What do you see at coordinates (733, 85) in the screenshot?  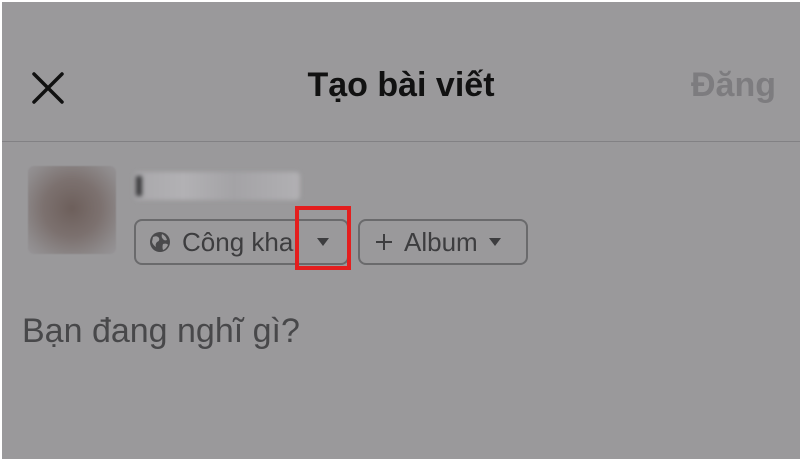 I see `post-button: Đăng` at bounding box center [733, 85].